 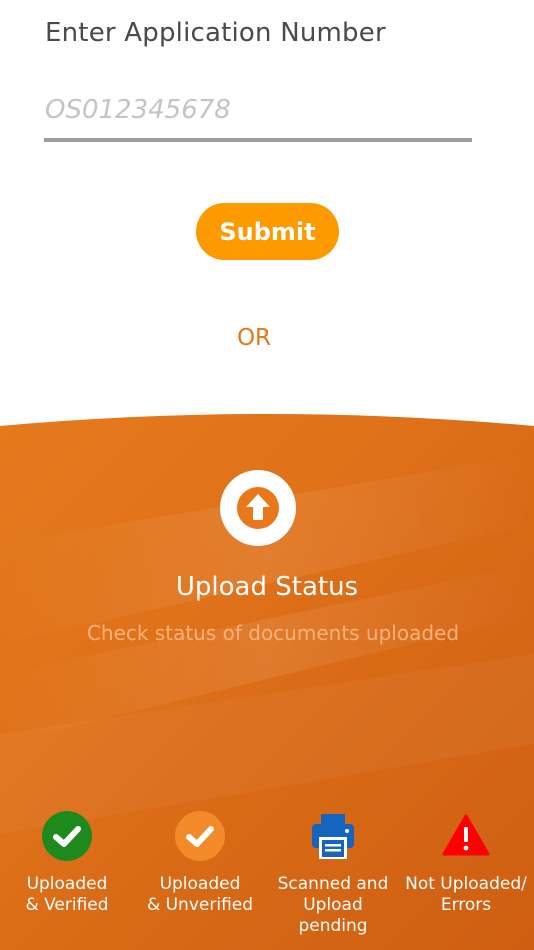 I want to click on legend-label: Not Uploaded/ Errors, so click(x=466, y=894).